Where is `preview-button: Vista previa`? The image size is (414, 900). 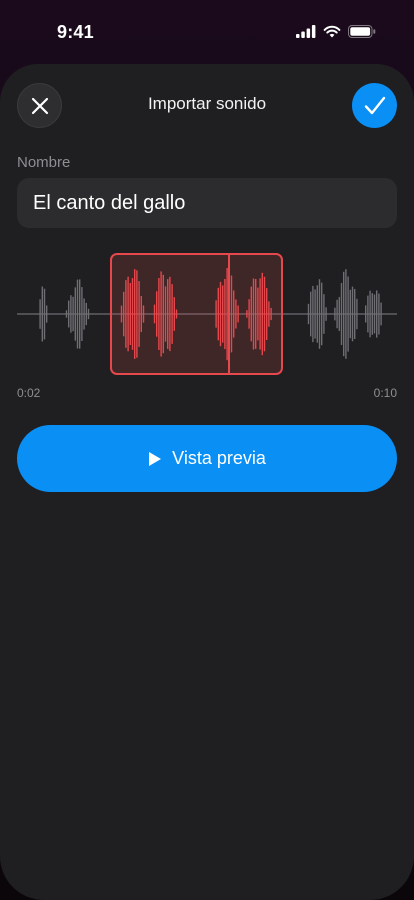 preview-button: Vista previa is located at coordinates (207, 458).